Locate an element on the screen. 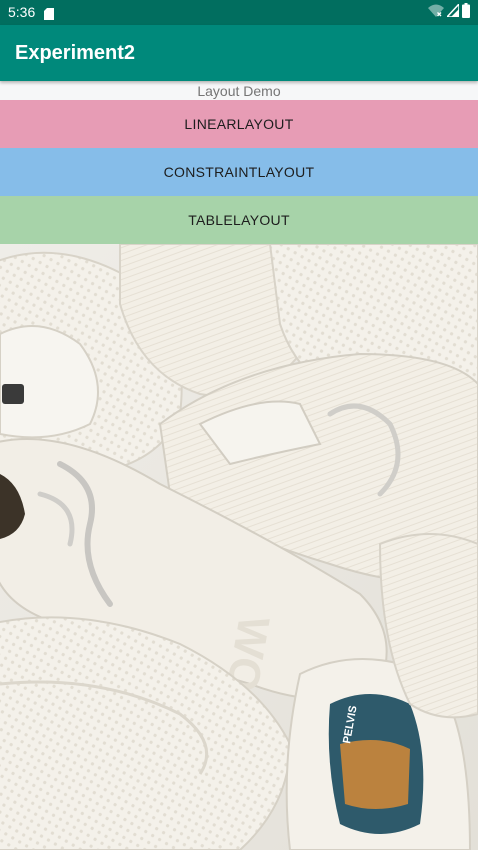  app-title: Experiment2 is located at coordinates (75, 53).